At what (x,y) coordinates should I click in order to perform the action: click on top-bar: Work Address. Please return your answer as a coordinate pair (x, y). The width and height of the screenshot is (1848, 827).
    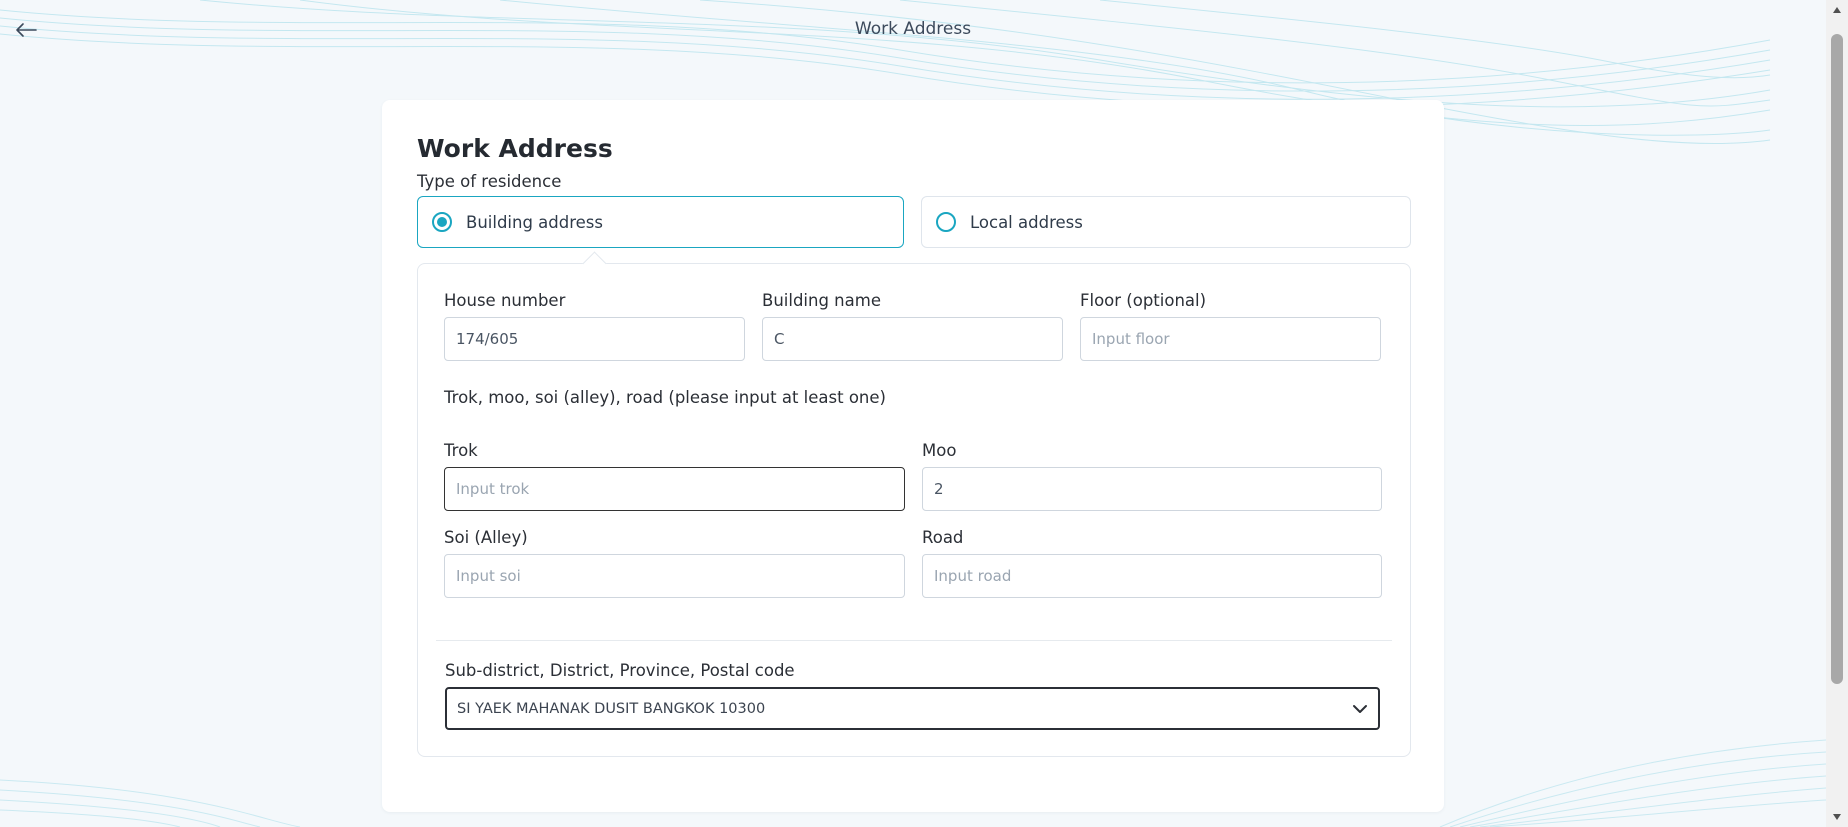
    Looking at the image, I should click on (913, 31).